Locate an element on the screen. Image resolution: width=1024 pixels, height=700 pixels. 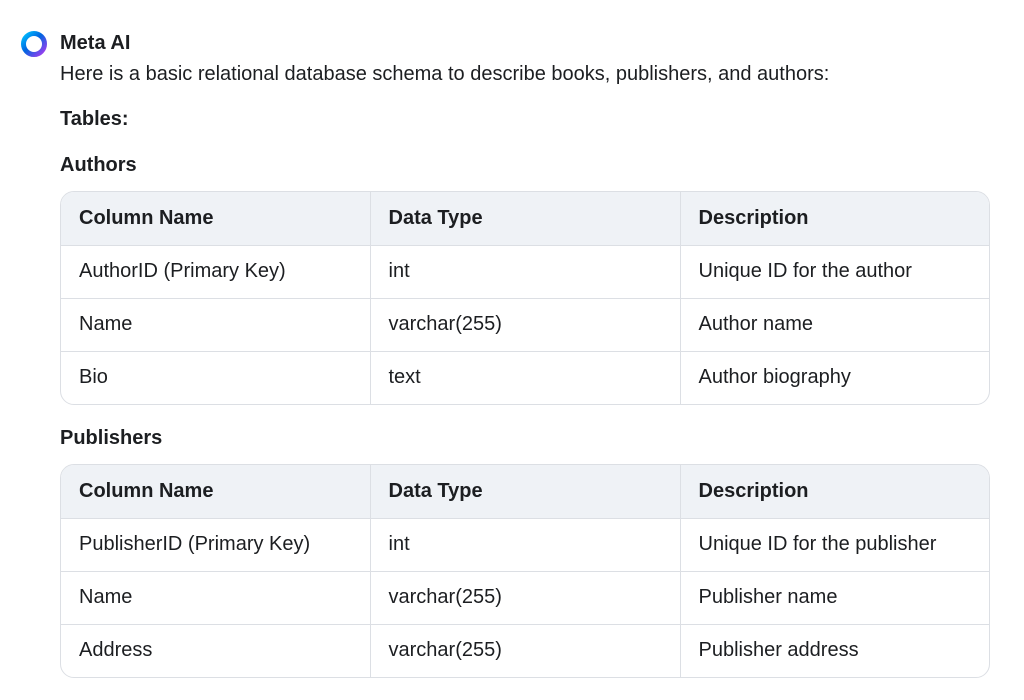
assistant-name: Meta AI is located at coordinates (95, 43).